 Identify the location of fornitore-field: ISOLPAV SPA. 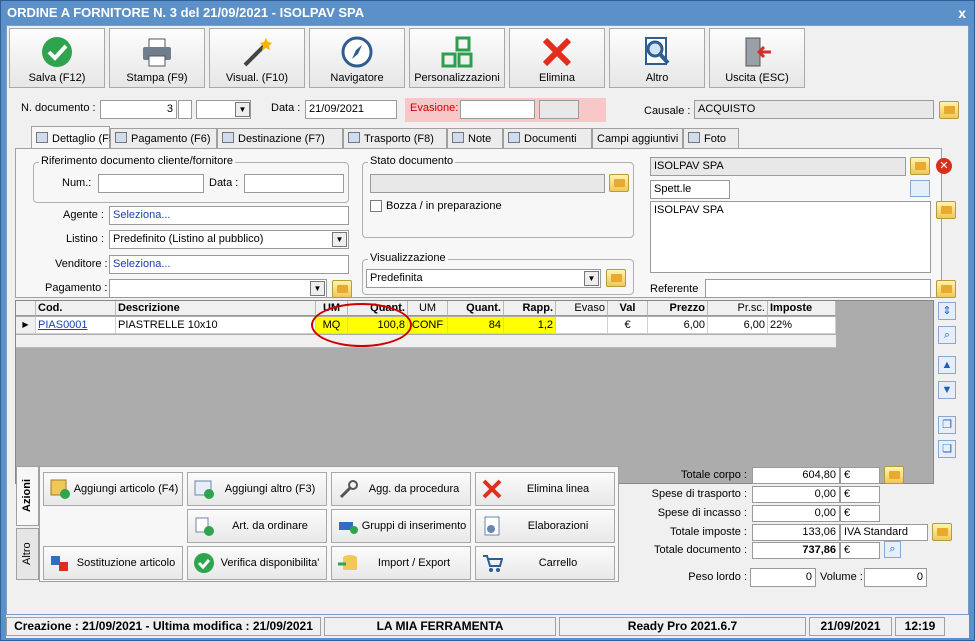
(778, 166).